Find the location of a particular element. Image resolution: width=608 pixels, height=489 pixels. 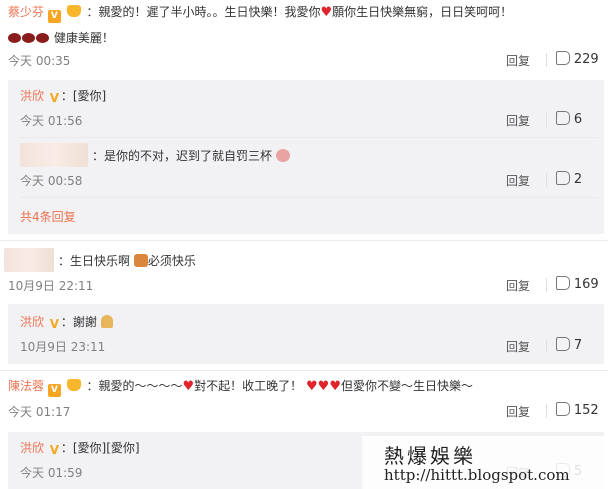

comment-text-line2: 健康美麗！ is located at coordinates (83, 38).